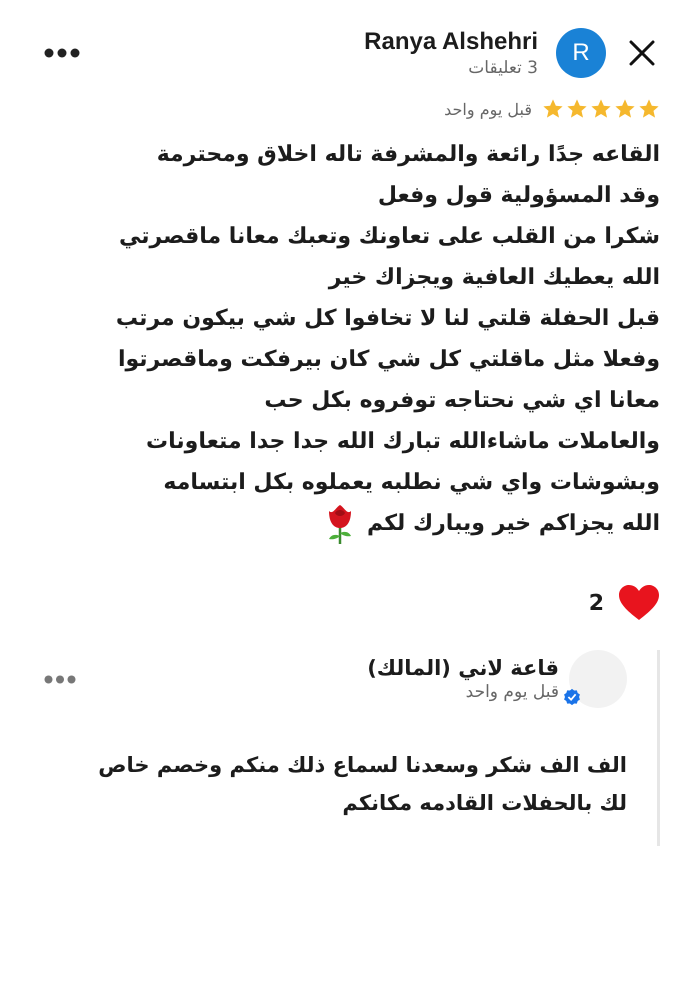 The height and width of the screenshot is (986, 700). What do you see at coordinates (488, 109) in the screenshot?
I see `review-time: قبل يوم واحد` at bounding box center [488, 109].